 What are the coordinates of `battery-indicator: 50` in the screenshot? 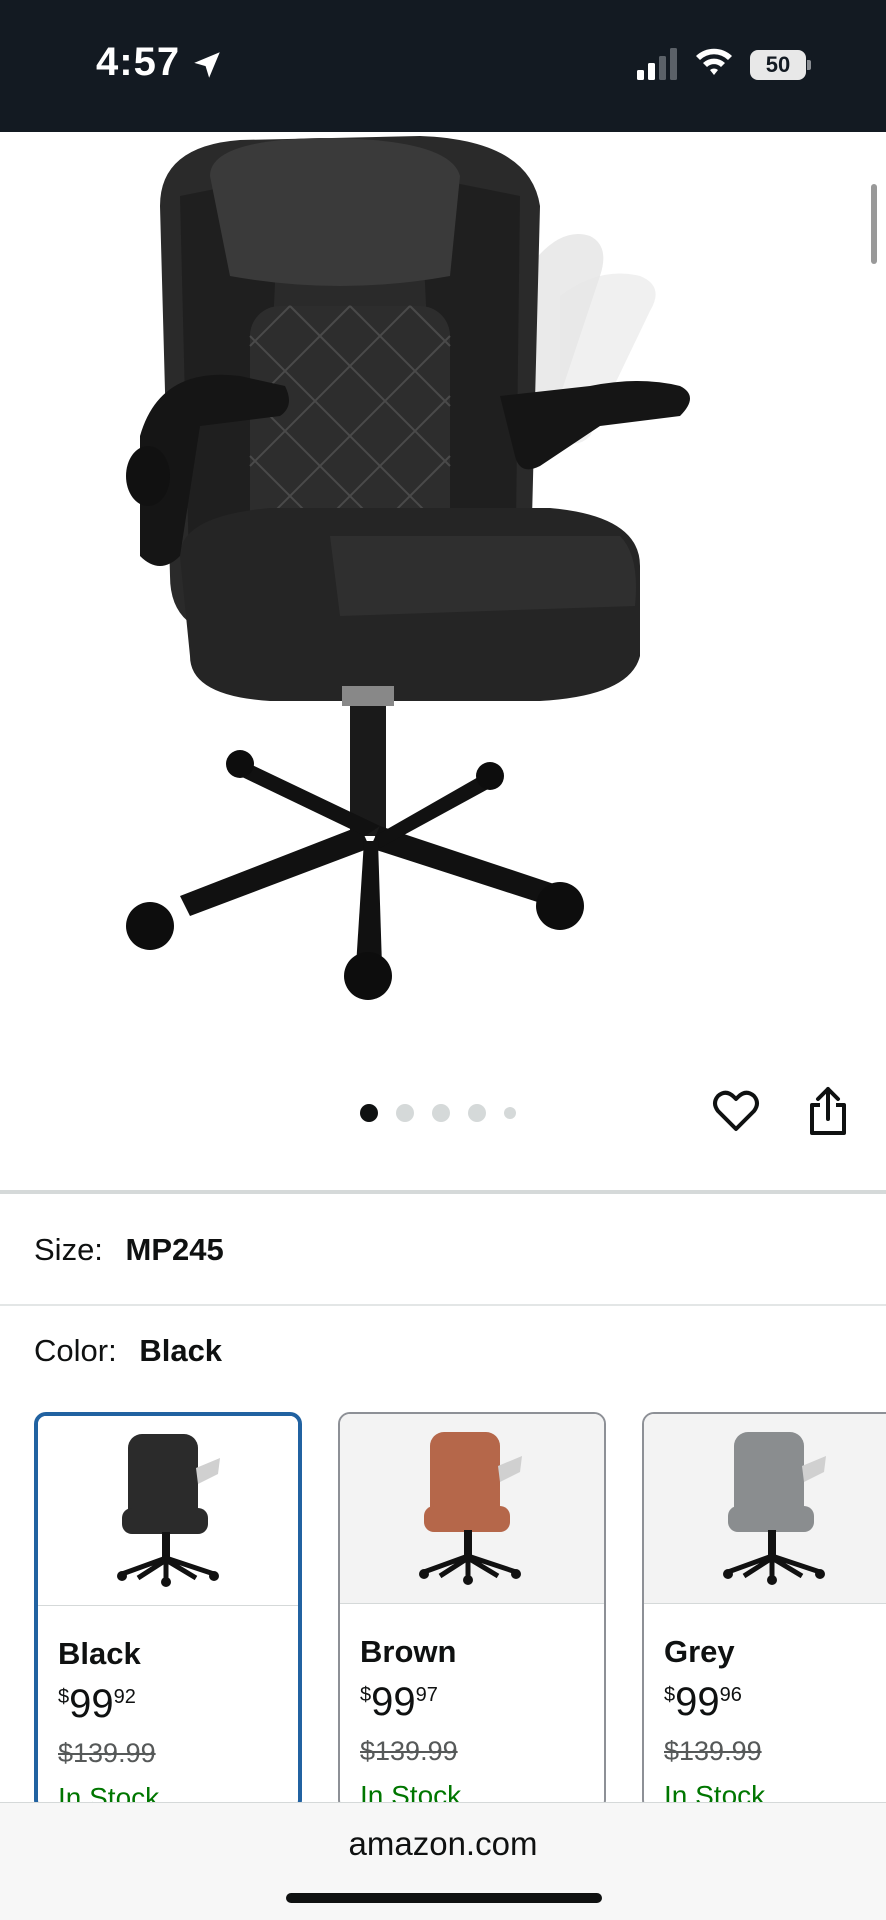 It's located at (780, 65).